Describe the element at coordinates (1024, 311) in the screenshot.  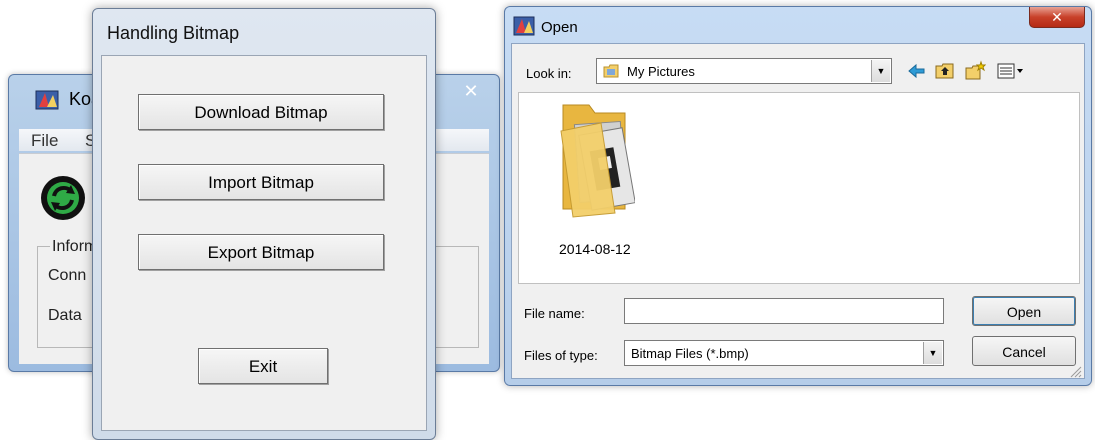
I see `open-button: Open` at that location.